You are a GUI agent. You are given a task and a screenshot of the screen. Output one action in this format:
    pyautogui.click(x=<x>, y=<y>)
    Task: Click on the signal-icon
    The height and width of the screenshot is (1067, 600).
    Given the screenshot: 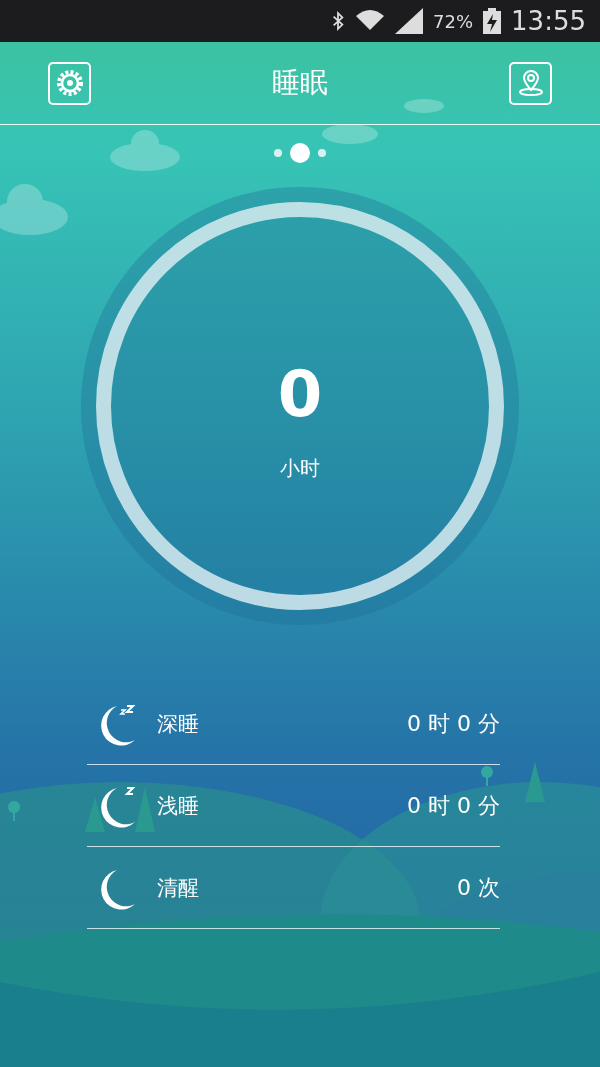 What is the action you would take?
    pyautogui.click(x=409, y=21)
    